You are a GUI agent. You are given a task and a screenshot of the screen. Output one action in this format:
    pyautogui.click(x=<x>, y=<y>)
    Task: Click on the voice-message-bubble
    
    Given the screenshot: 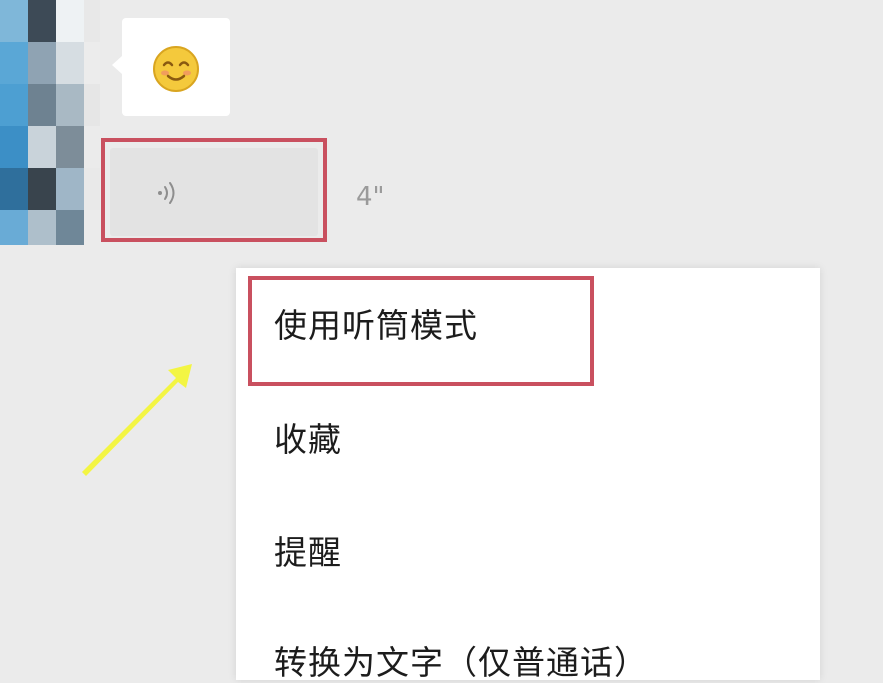 What is the action you would take?
    pyautogui.click(x=214, y=192)
    